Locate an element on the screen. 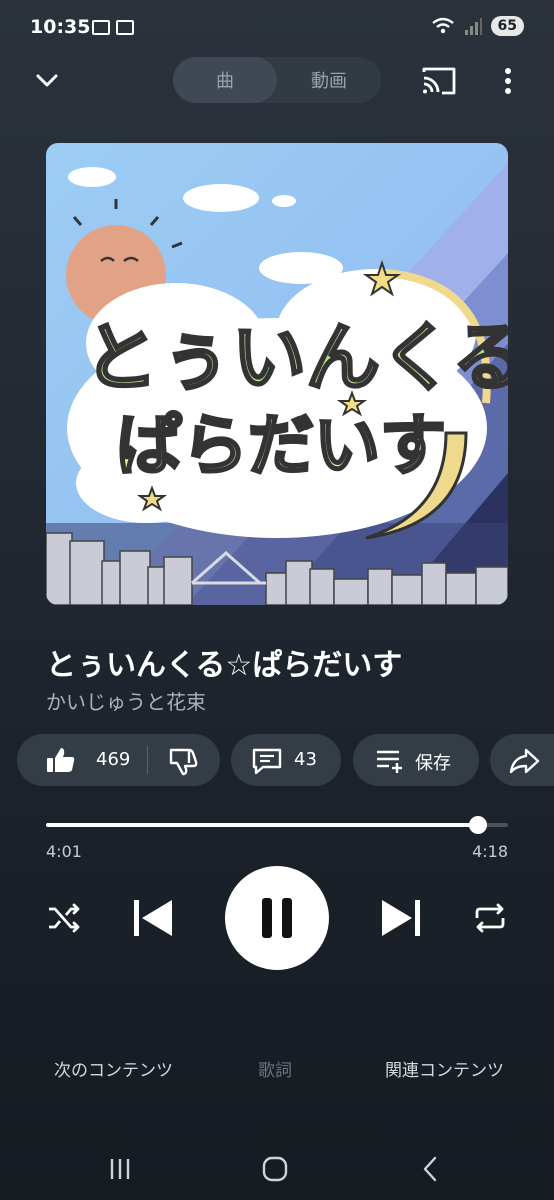 This screenshot has width=554, height=1200. mail-icon is located at coordinates (125, 27).